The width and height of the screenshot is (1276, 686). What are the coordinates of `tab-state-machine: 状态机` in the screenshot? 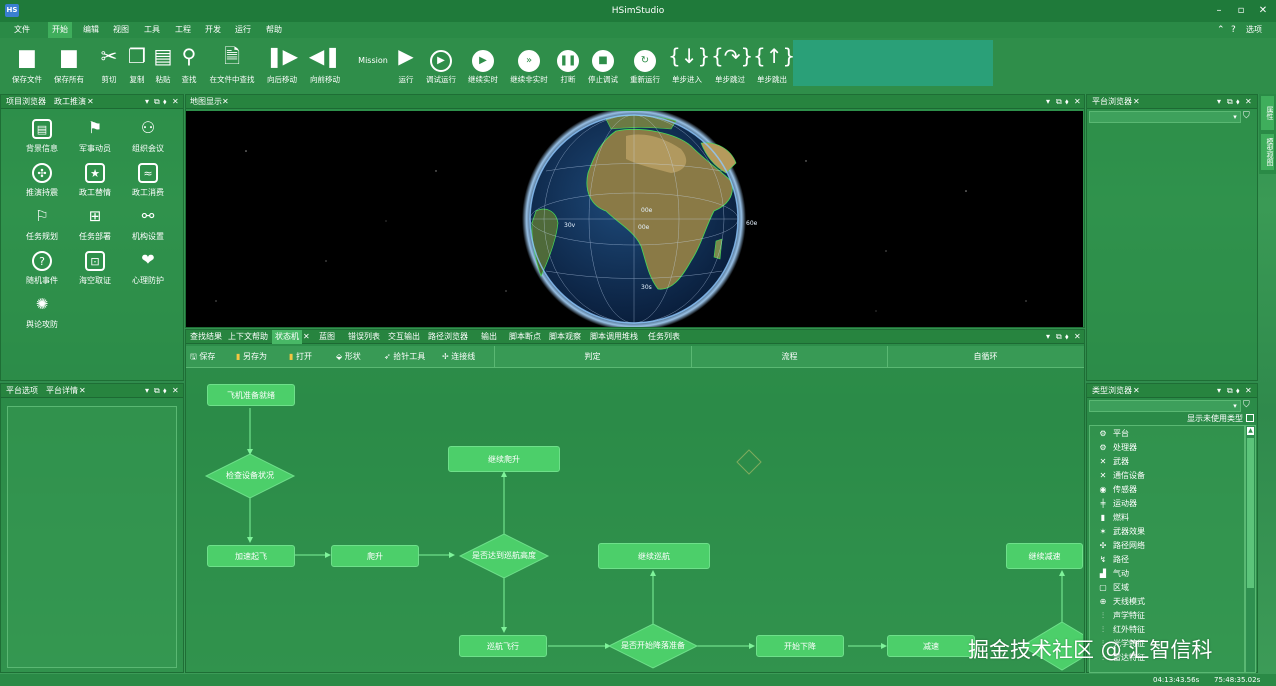 It's located at (287, 337).